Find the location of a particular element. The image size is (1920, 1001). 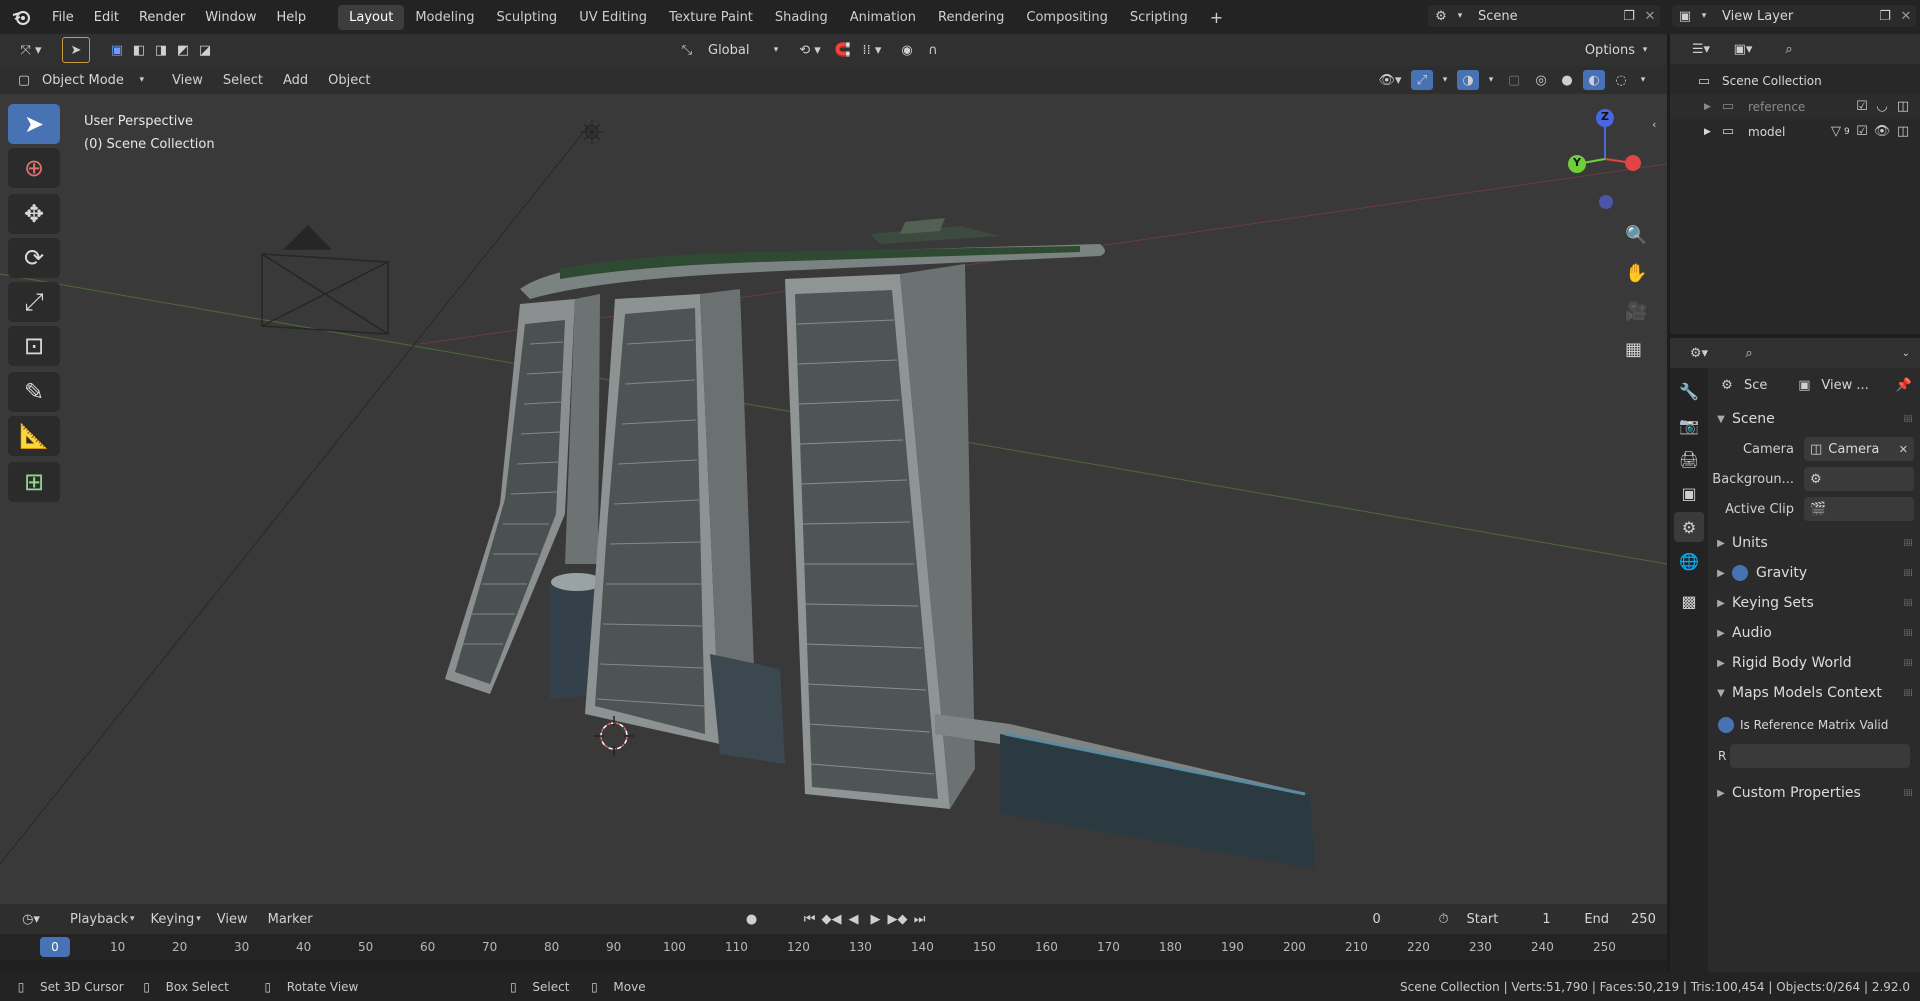

panel-units: ▶ Units ⁞⁞⁞⁞ is located at coordinates (1815, 543).